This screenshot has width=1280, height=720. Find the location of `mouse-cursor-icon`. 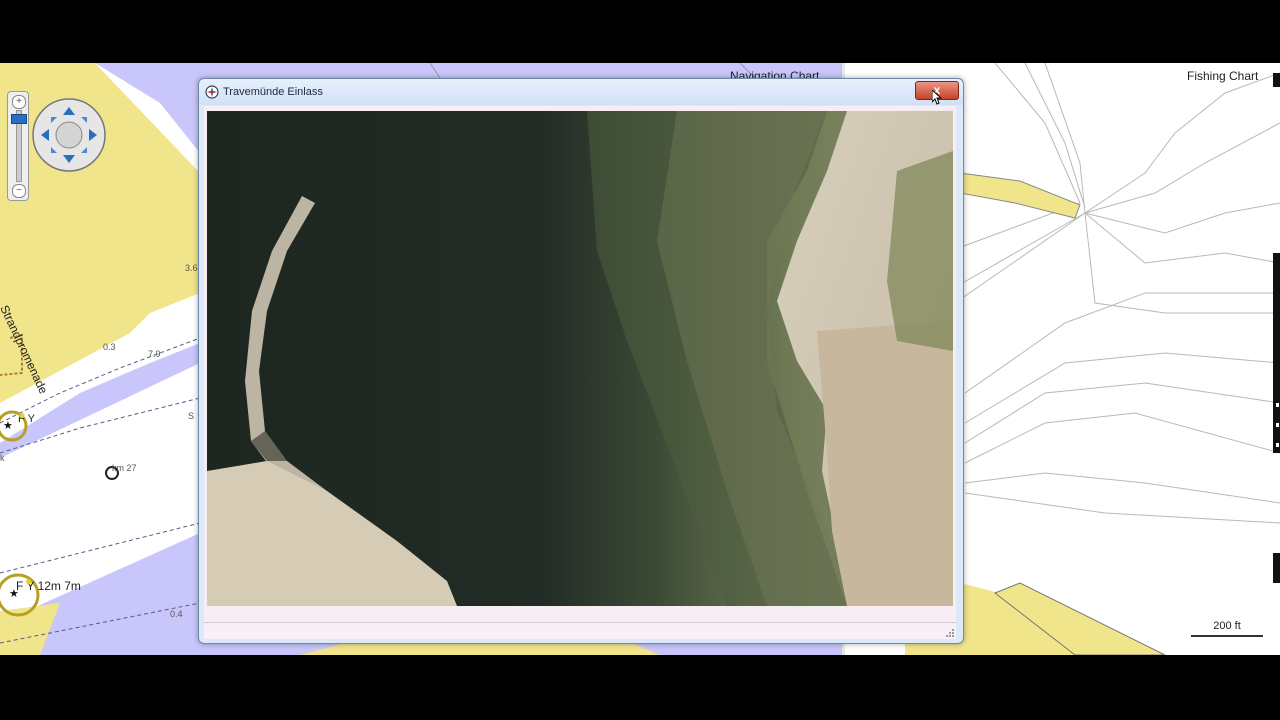

mouse-cursor-icon is located at coordinates (937, 98).